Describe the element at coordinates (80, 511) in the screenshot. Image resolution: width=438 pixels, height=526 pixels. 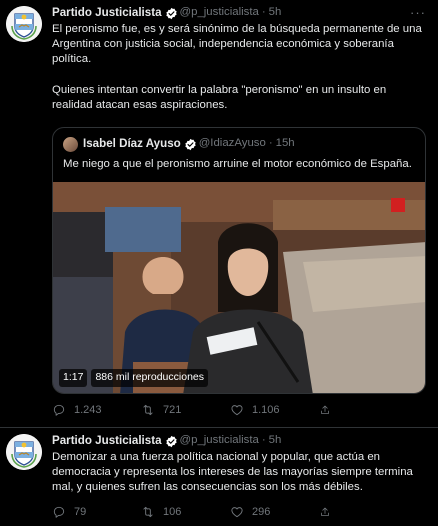
I see `reply-count: 79` at that location.